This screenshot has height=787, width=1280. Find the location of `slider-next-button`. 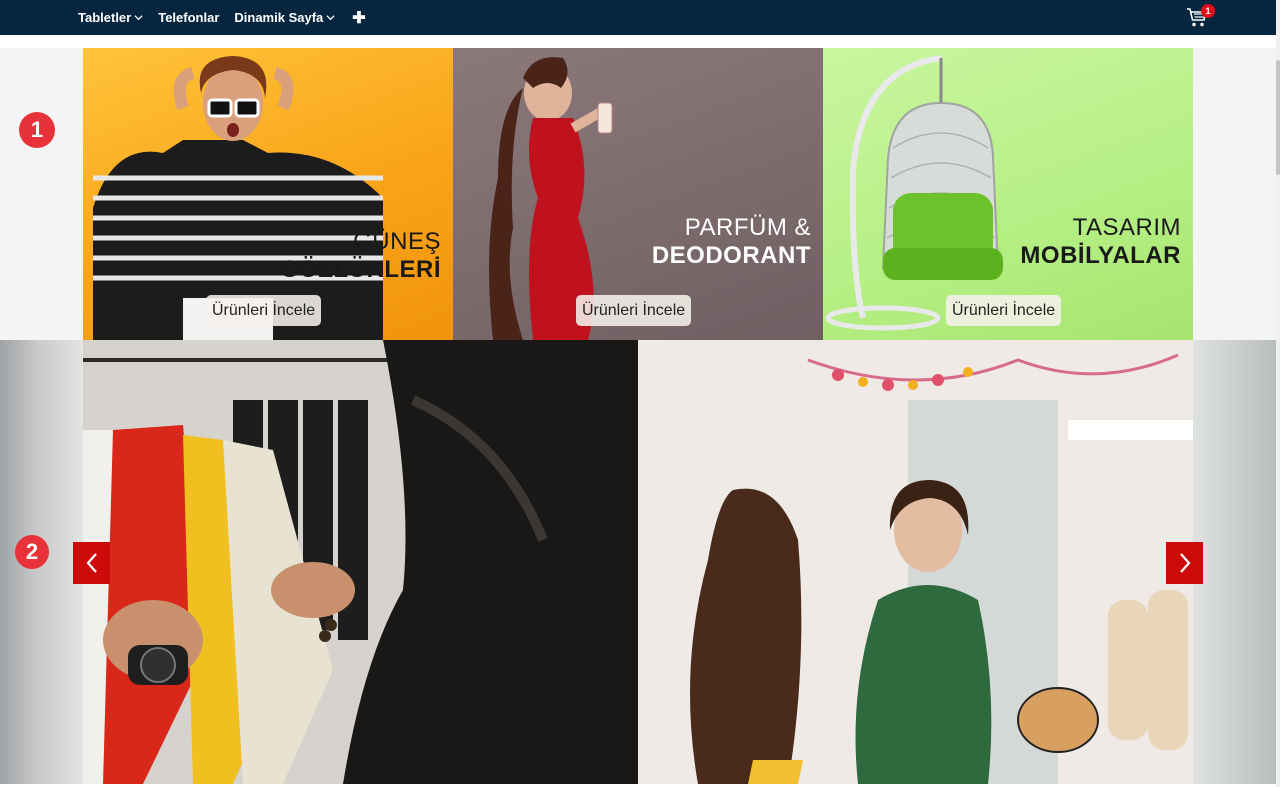

slider-next-button is located at coordinates (1184, 563).